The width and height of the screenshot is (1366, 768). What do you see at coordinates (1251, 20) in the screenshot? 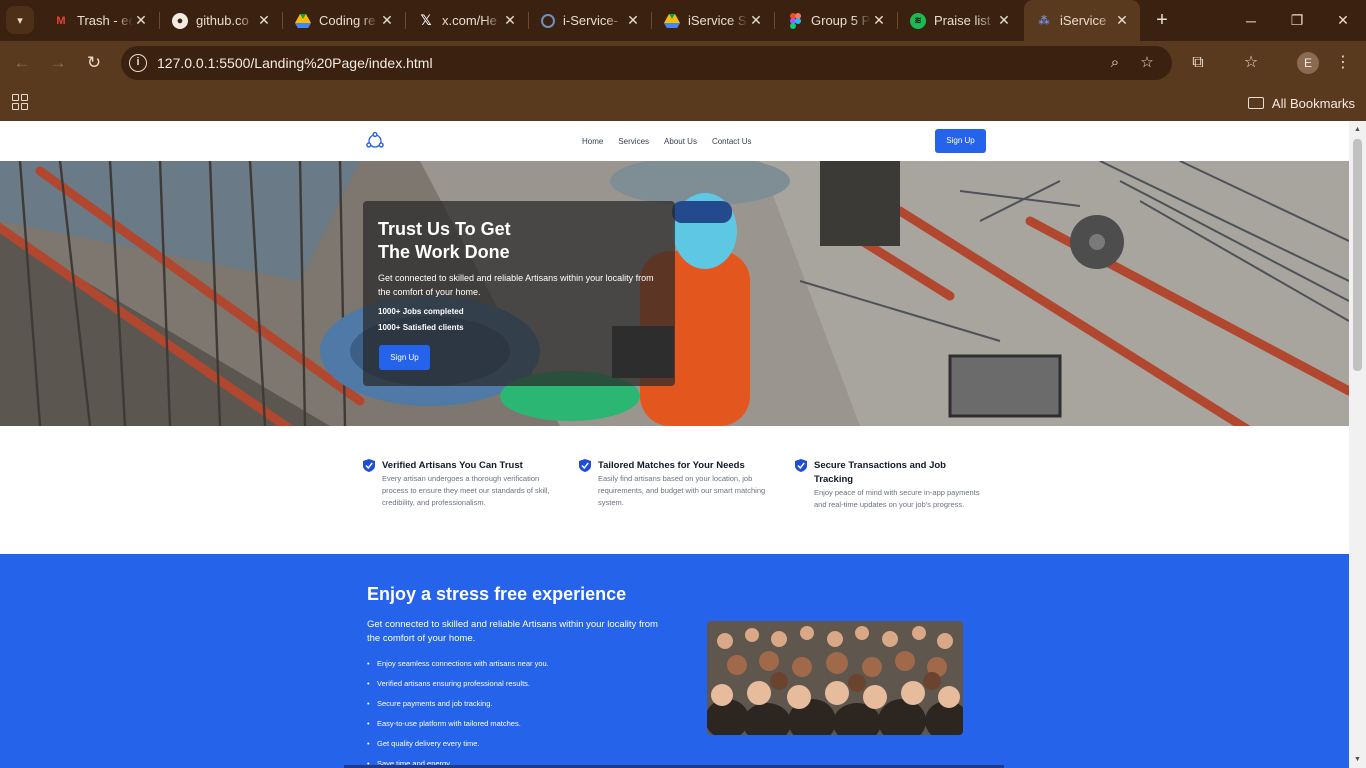
I see `minimize-button: ─` at bounding box center [1251, 20].